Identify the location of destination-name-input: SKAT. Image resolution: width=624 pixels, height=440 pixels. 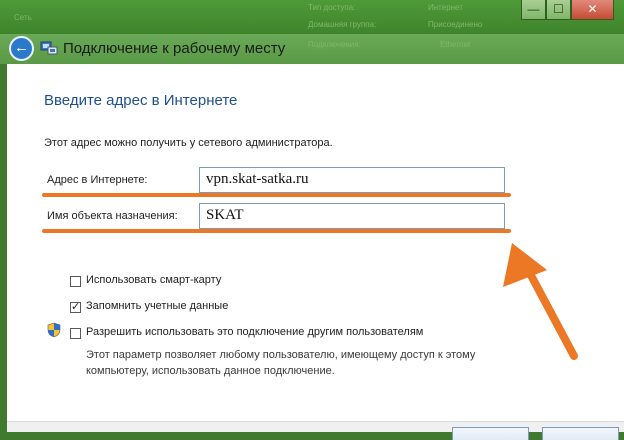
(352, 216).